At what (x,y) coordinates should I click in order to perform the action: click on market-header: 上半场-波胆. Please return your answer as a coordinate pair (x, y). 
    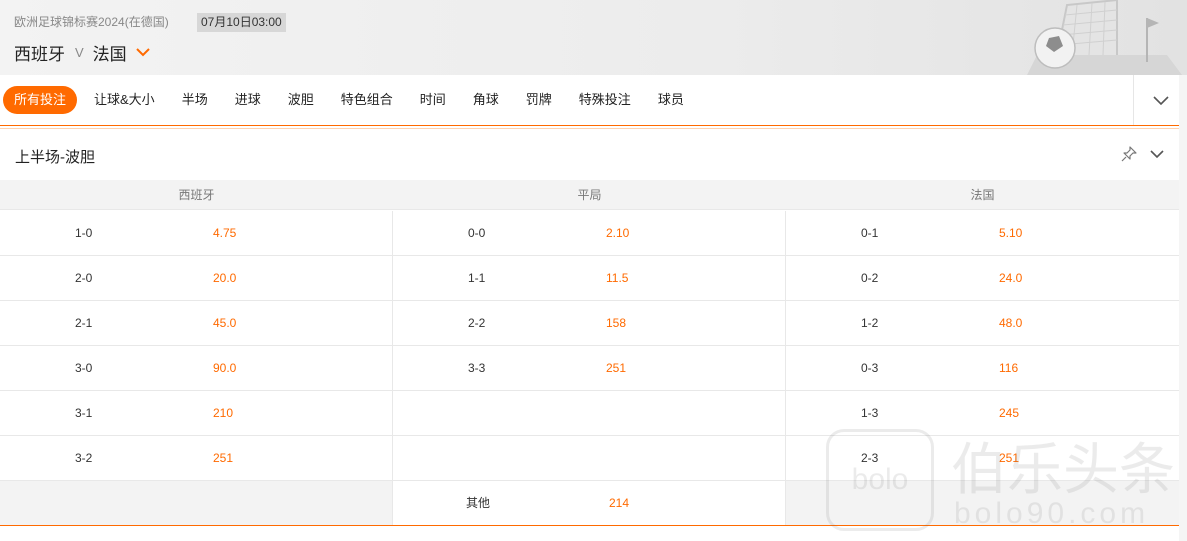
    Looking at the image, I should click on (589, 156).